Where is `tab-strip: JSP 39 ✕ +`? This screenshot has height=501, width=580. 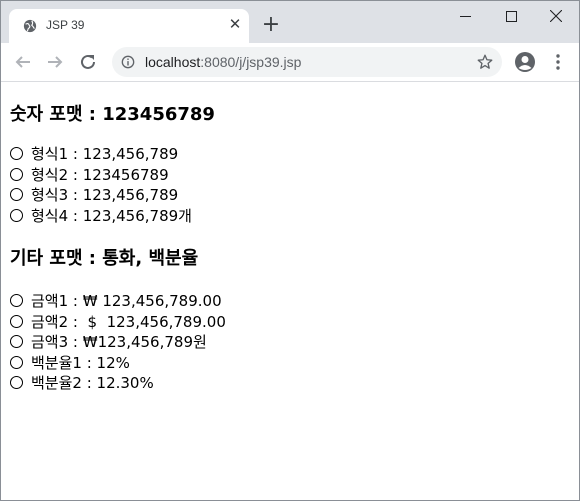 tab-strip: JSP 39 ✕ + is located at coordinates (290, 22).